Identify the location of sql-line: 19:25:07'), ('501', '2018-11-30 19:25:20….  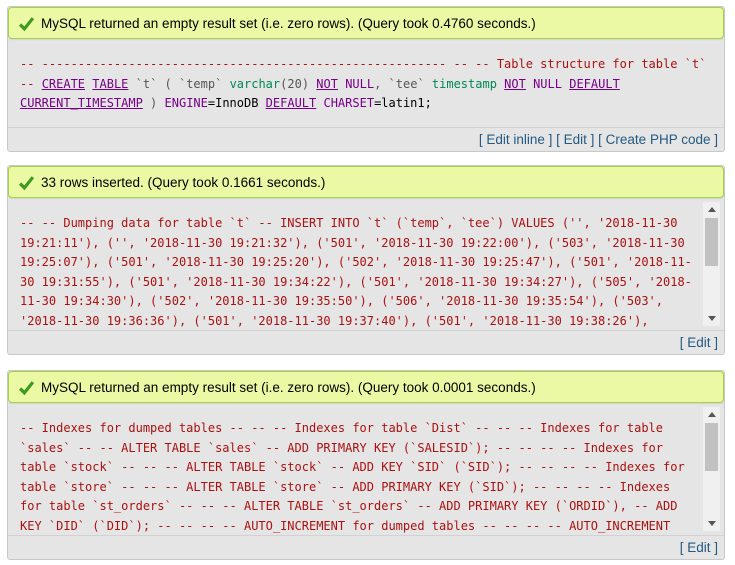
(356, 262).